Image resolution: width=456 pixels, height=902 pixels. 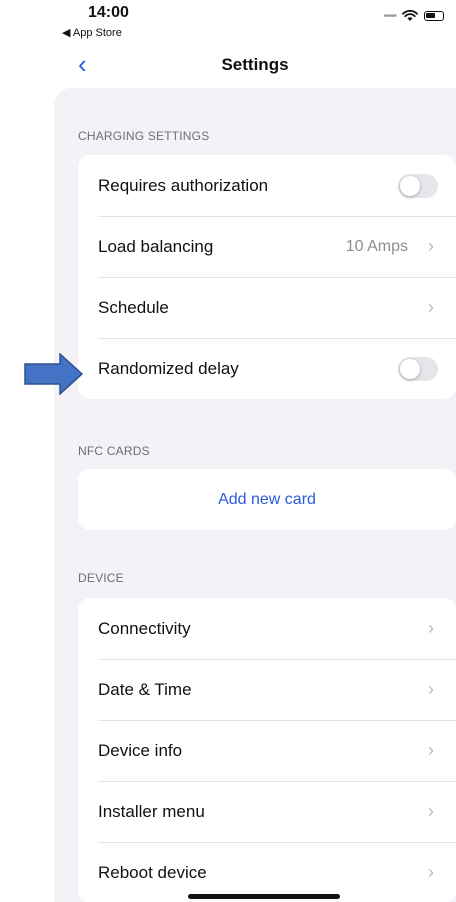 I want to click on randomized-delay-toggle, so click(x=418, y=368).